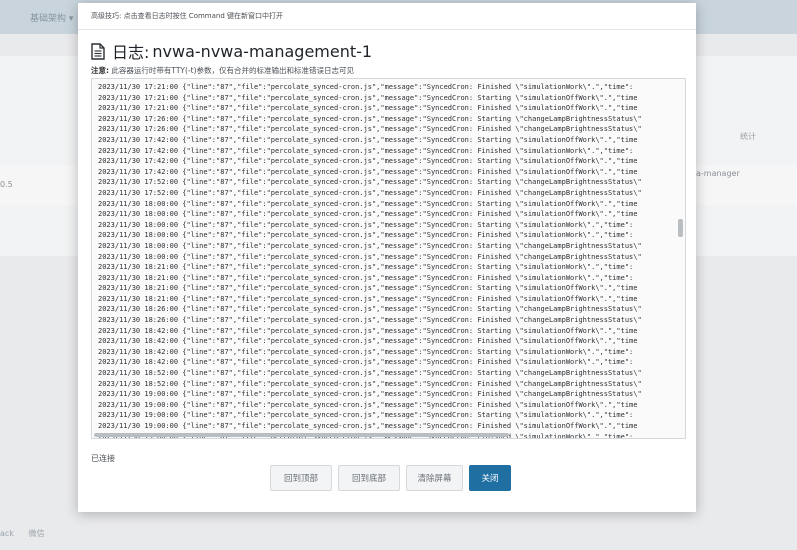 The height and width of the screenshot is (550, 797). What do you see at coordinates (490, 478) in the screenshot?
I see `close-button: 关闭` at bounding box center [490, 478].